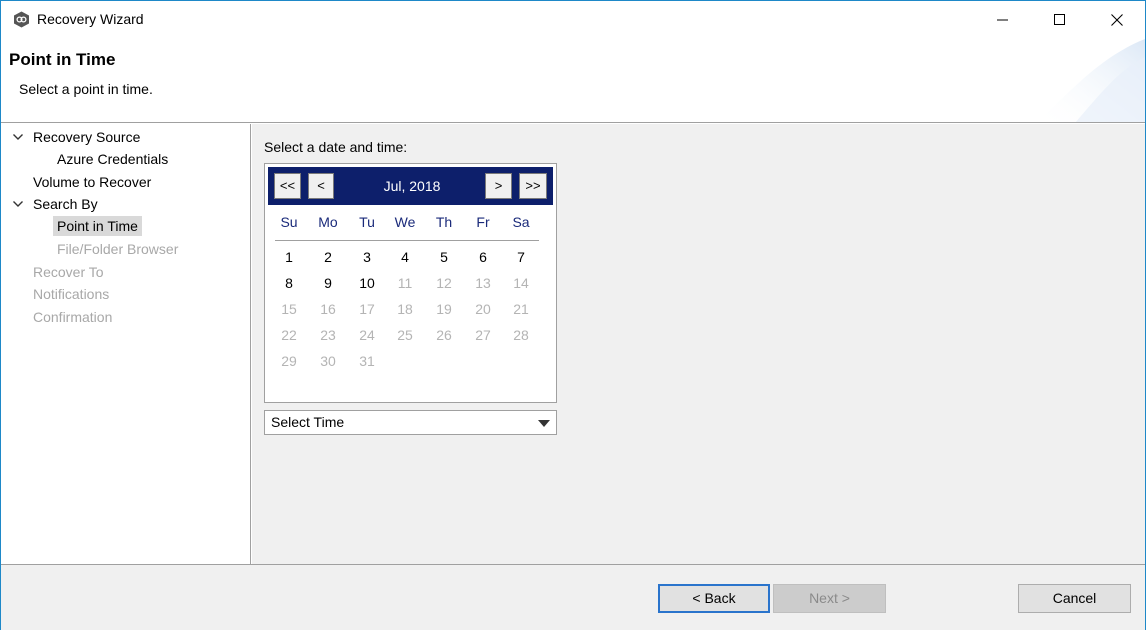  What do you see at coordinates (521, 283) in the screenshot?
I see `calendar-day: 14` at bounding box center [521, 283].